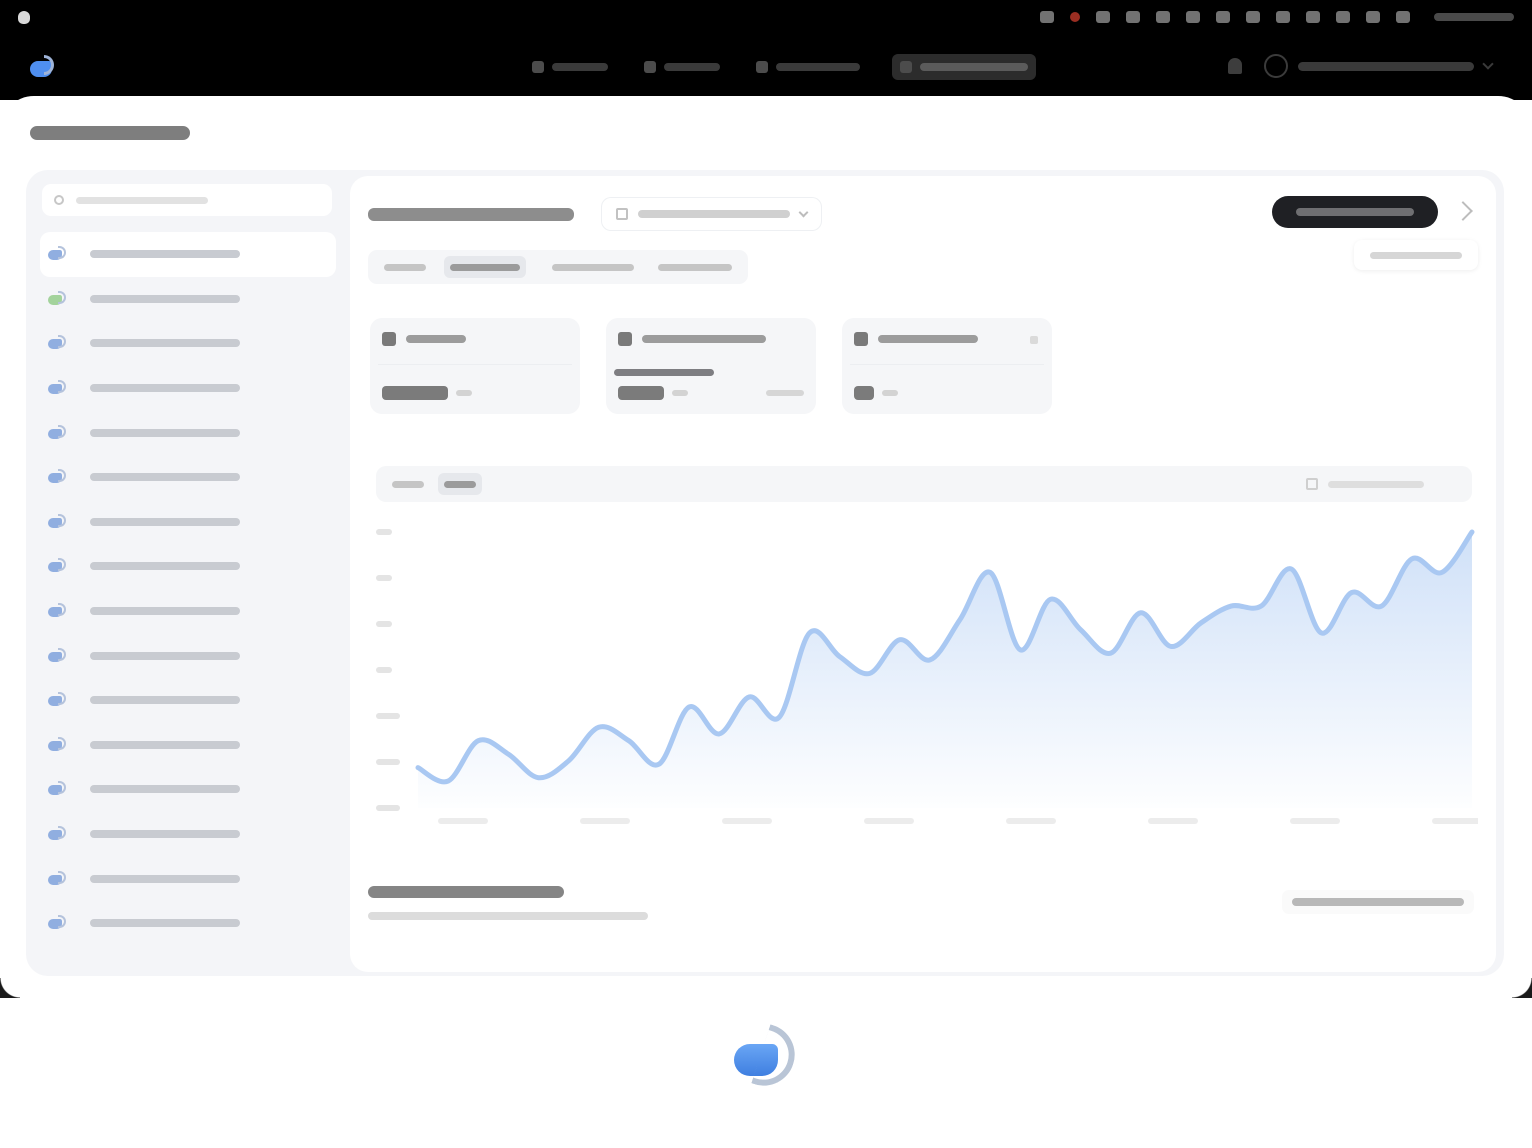 The height and width of the screenshot is (1148, 1532). What do you see at coordinates (1403, 17) in the screenshot?
I see `control-center-icon` at bounding box center [1403, 17].